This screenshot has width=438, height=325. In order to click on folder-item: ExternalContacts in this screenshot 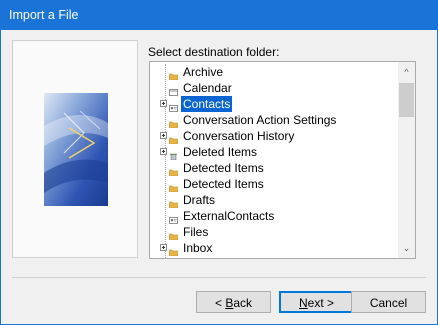, I will do `click(274, 216)`.